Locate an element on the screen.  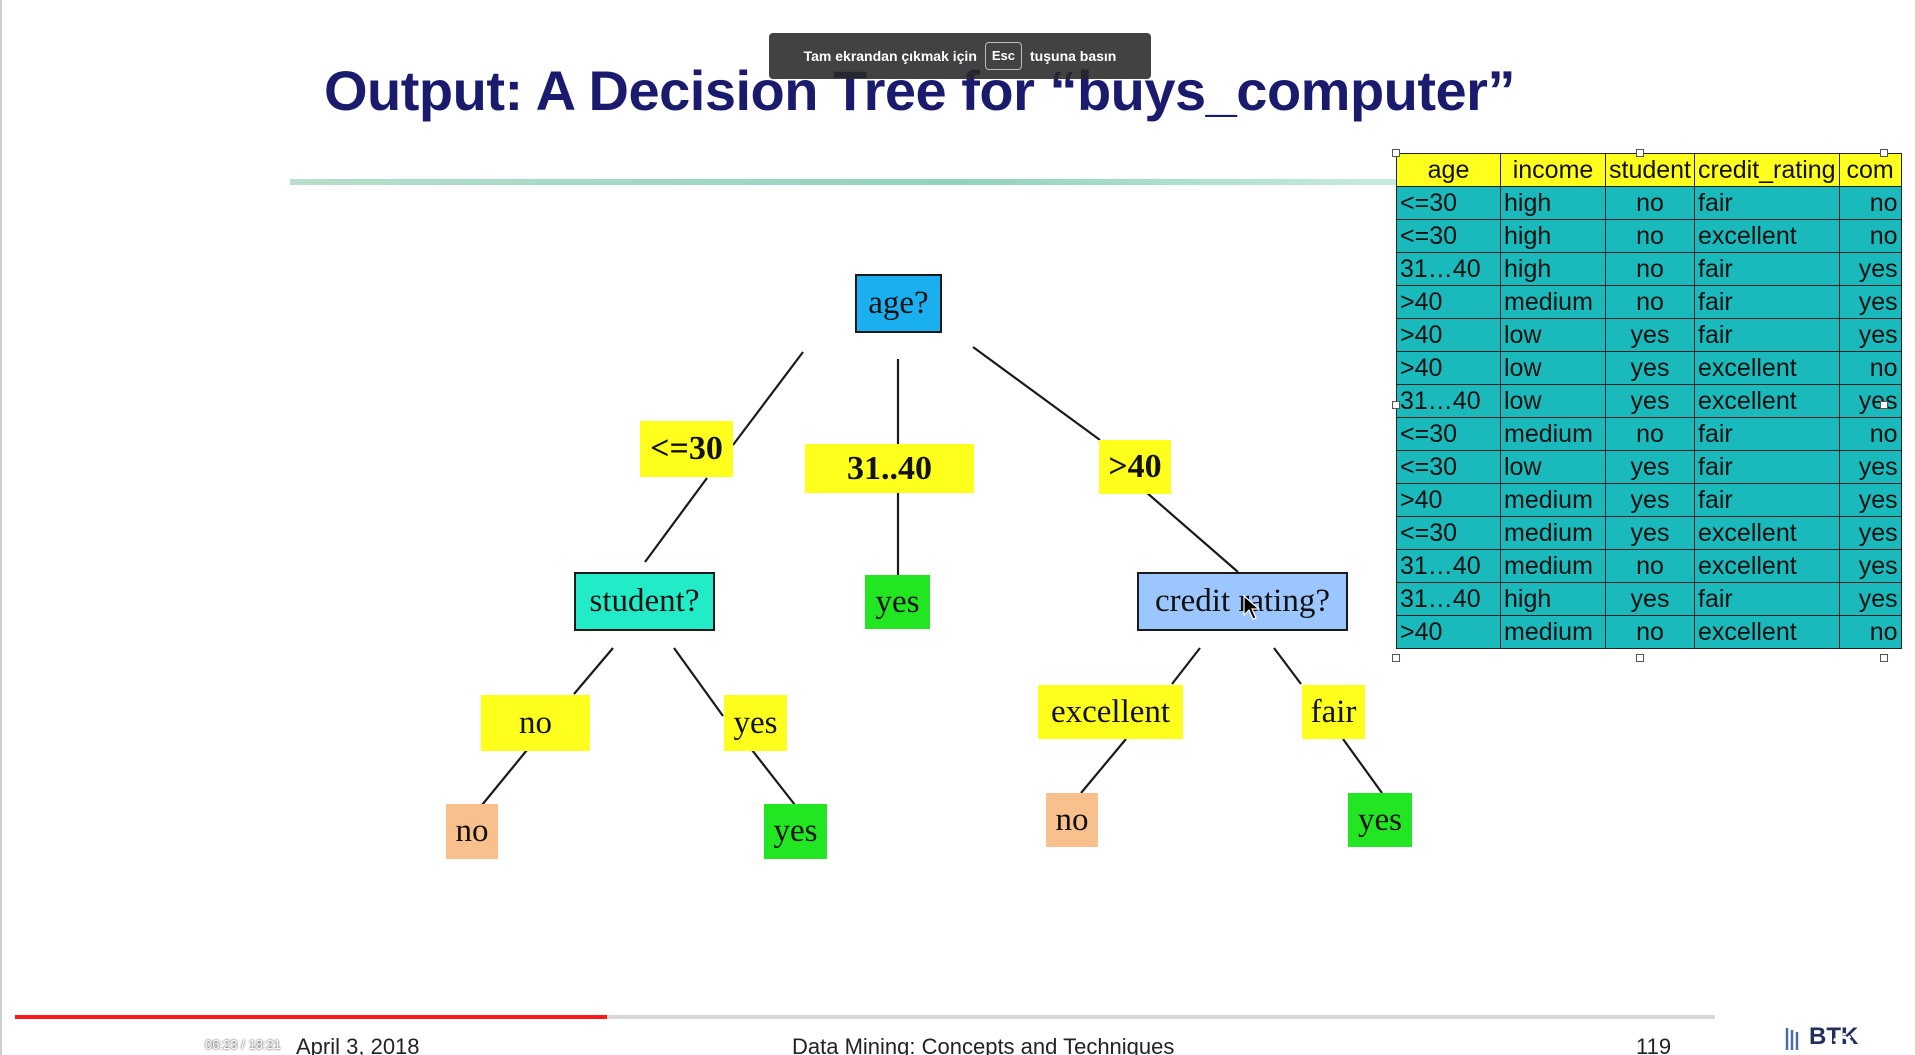
branch-label-le30: <=30 is located at coordinates (686, 449).